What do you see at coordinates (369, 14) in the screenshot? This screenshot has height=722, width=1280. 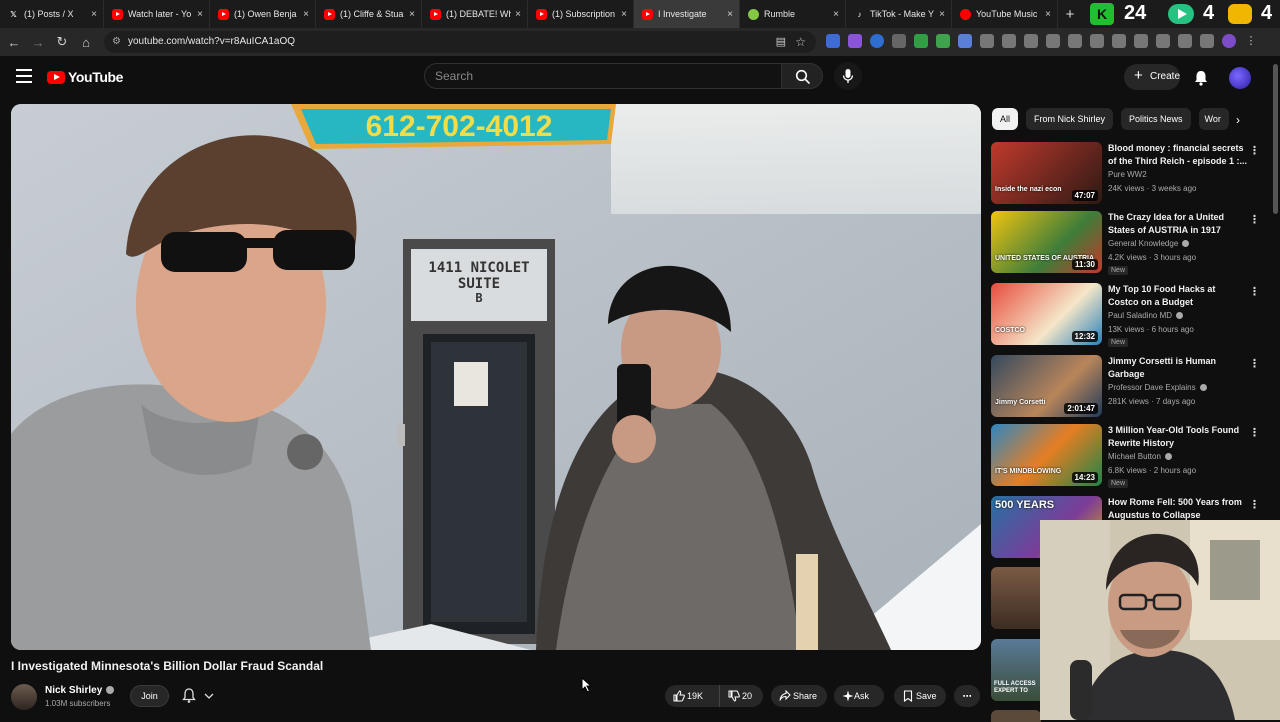 I see `browser-tab: (1) Cliffe & Stua ×` at bounding box center [369, 14].